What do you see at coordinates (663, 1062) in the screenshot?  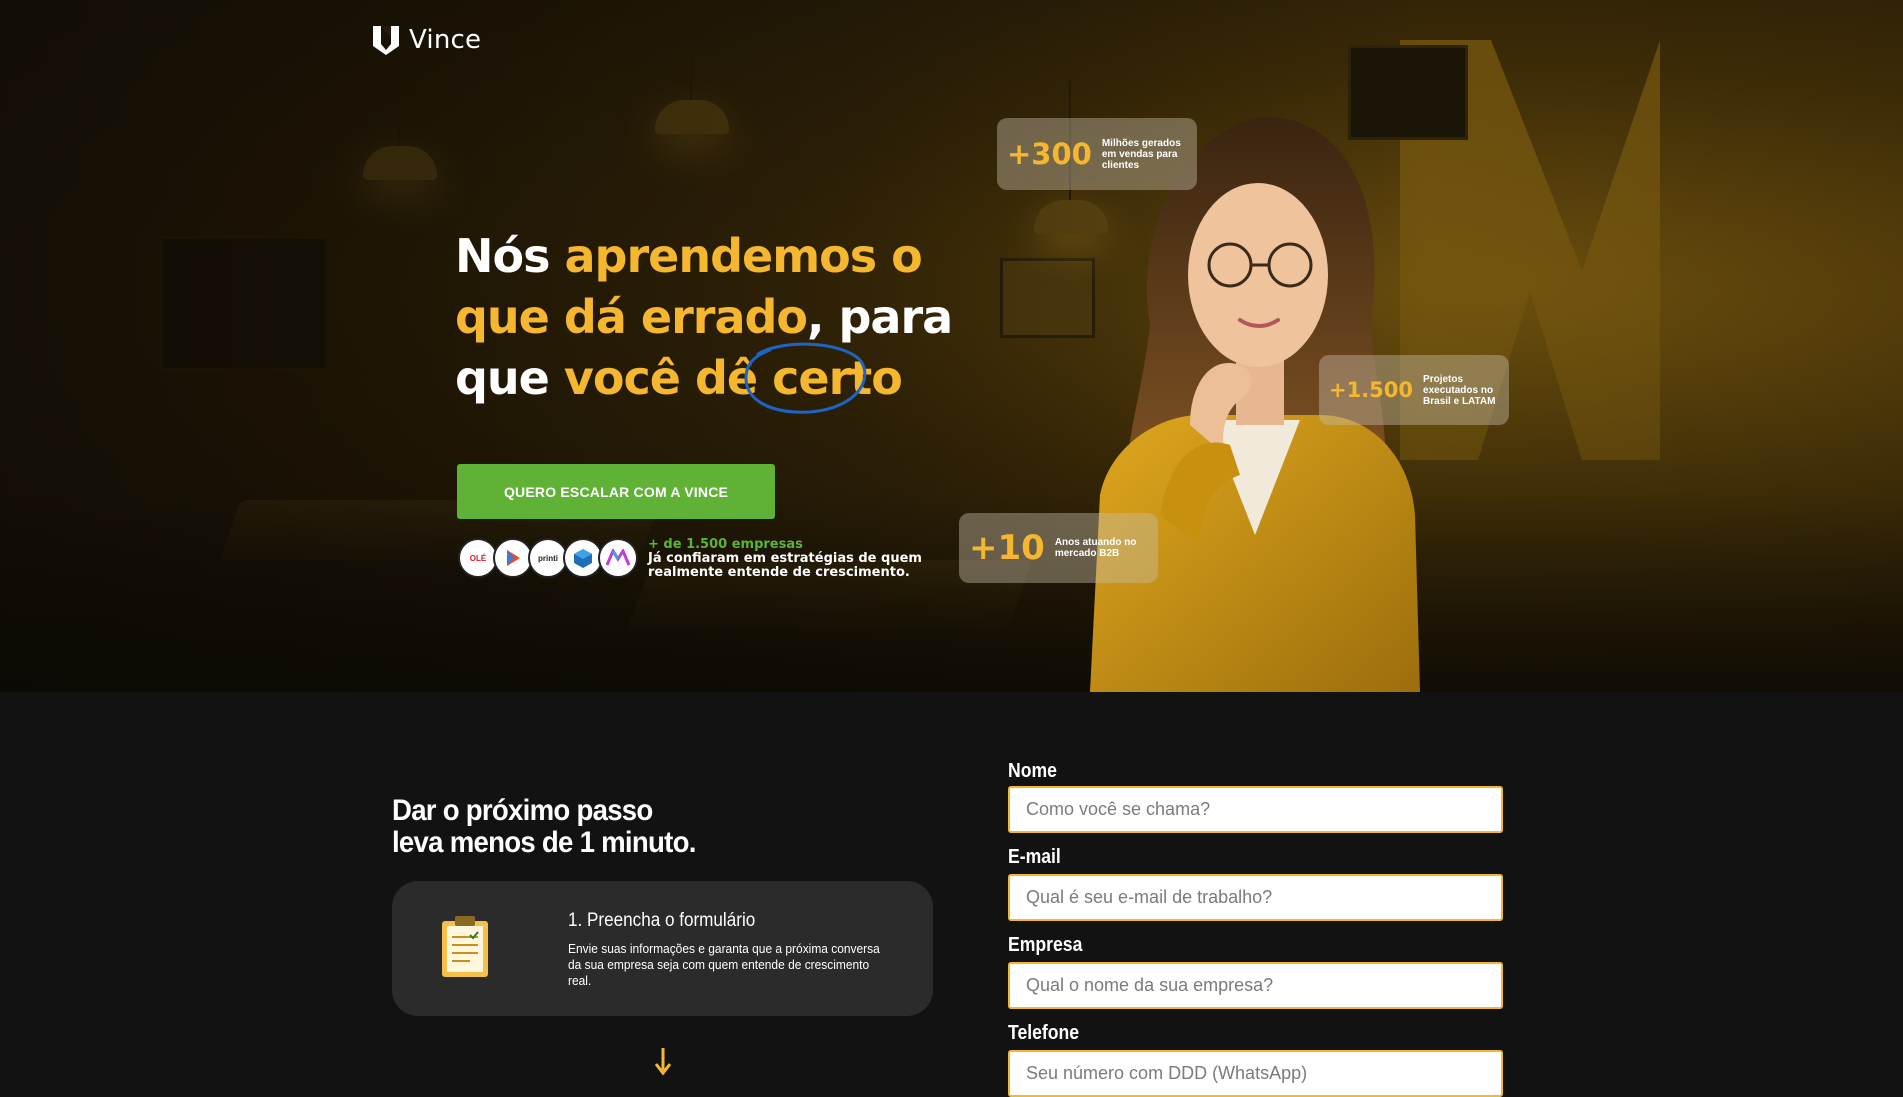 I see `arrow-down-icon` at bounding box center [663, 1062].